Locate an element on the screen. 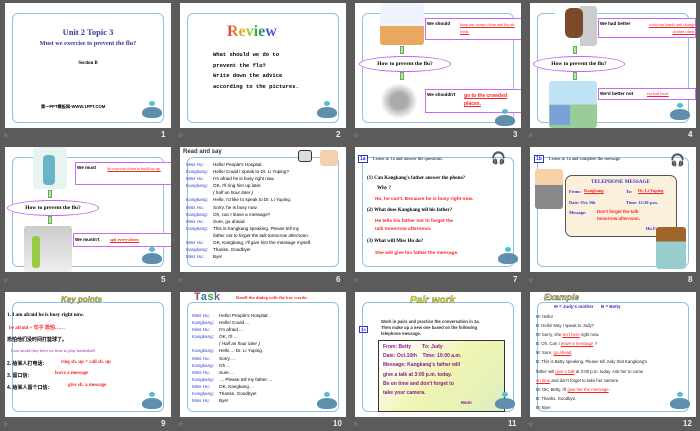 The width and height of the screenshot is (700, 431). dialog-text: Sure, go ahead. is located at coordinates (229, 221).